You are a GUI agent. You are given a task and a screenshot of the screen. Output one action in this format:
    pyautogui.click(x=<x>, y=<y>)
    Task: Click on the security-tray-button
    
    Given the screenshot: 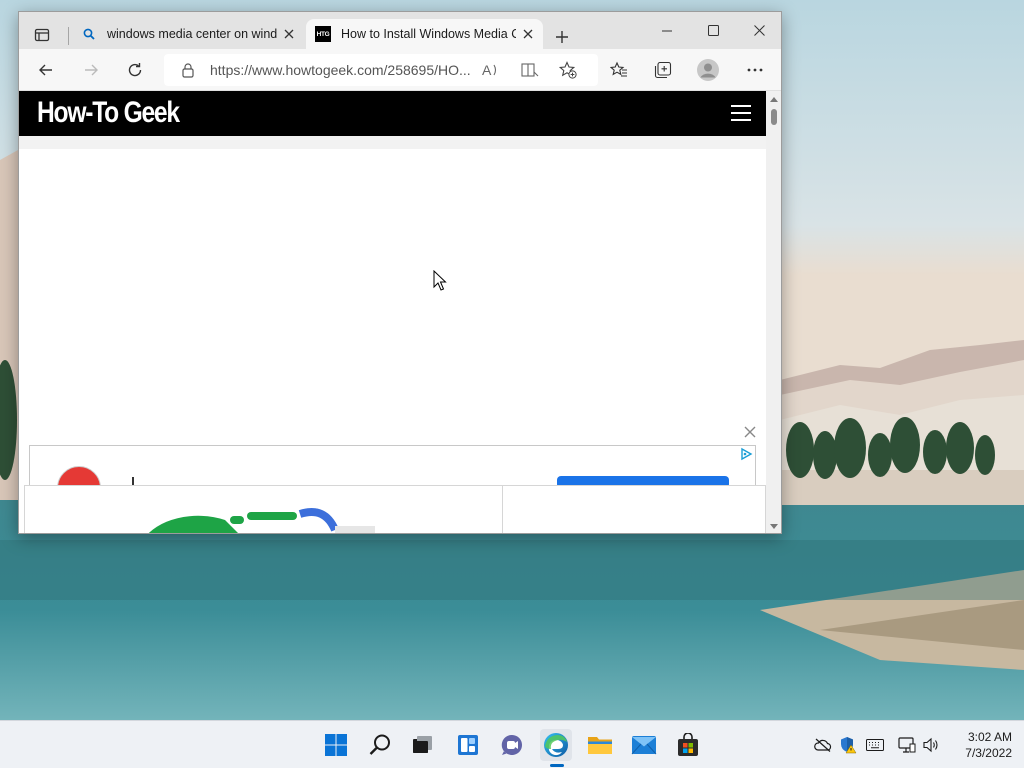 What is the action you would take?
    pyautogui.click(x=848, y=745)
    